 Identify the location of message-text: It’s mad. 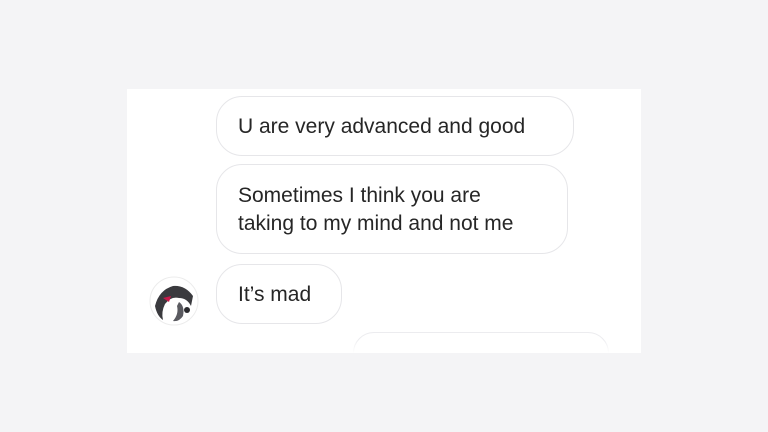
(275, 294).